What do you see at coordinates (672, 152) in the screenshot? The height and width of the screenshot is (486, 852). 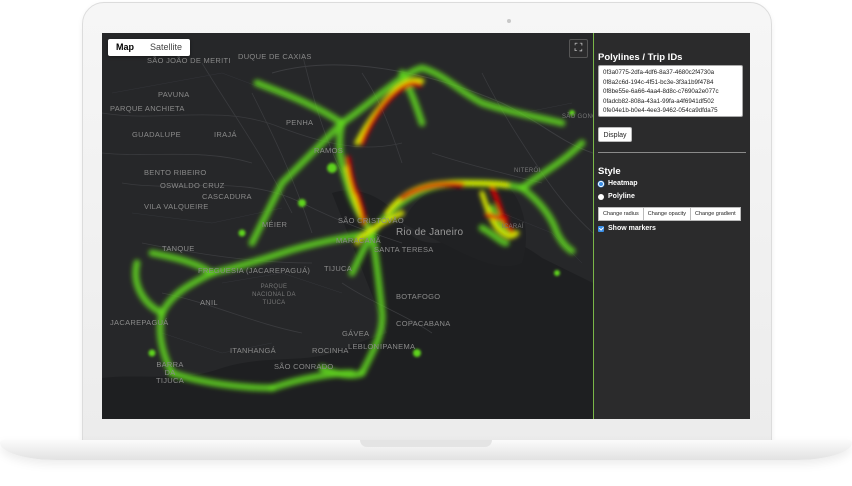 I see `divider` at bounding box center [672, 152].